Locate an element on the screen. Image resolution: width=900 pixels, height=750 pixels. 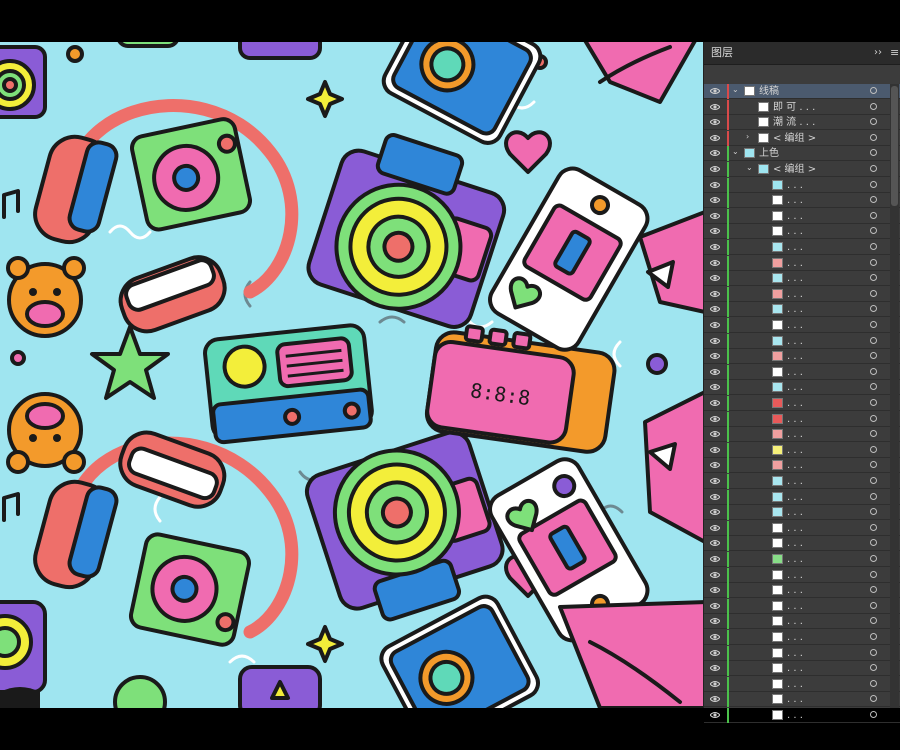
hamburger-menu-icon: ≡ is located at coordinates (894, 53).